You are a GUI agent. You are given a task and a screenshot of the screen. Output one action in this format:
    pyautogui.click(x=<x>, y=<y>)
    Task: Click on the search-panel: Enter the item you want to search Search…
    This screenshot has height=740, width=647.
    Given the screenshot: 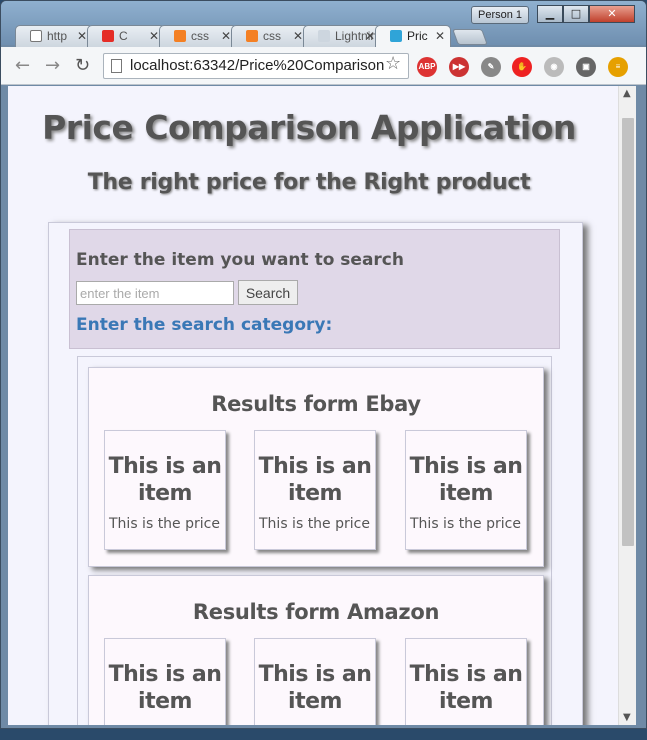 What is the action you would take?
    pyautogui.click(x=314, y=289)
    